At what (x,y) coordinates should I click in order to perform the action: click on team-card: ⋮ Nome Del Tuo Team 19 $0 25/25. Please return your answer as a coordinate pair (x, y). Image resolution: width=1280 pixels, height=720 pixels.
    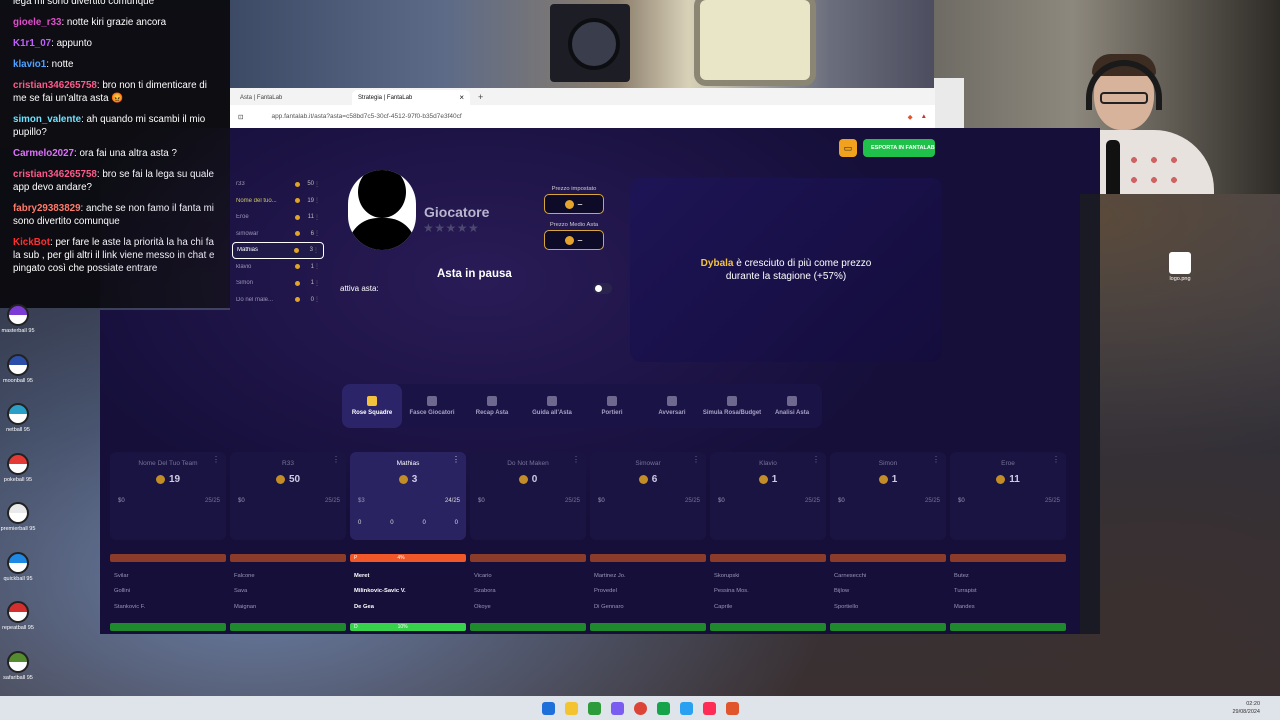
    Looking at the image, I should click on (168, 496).